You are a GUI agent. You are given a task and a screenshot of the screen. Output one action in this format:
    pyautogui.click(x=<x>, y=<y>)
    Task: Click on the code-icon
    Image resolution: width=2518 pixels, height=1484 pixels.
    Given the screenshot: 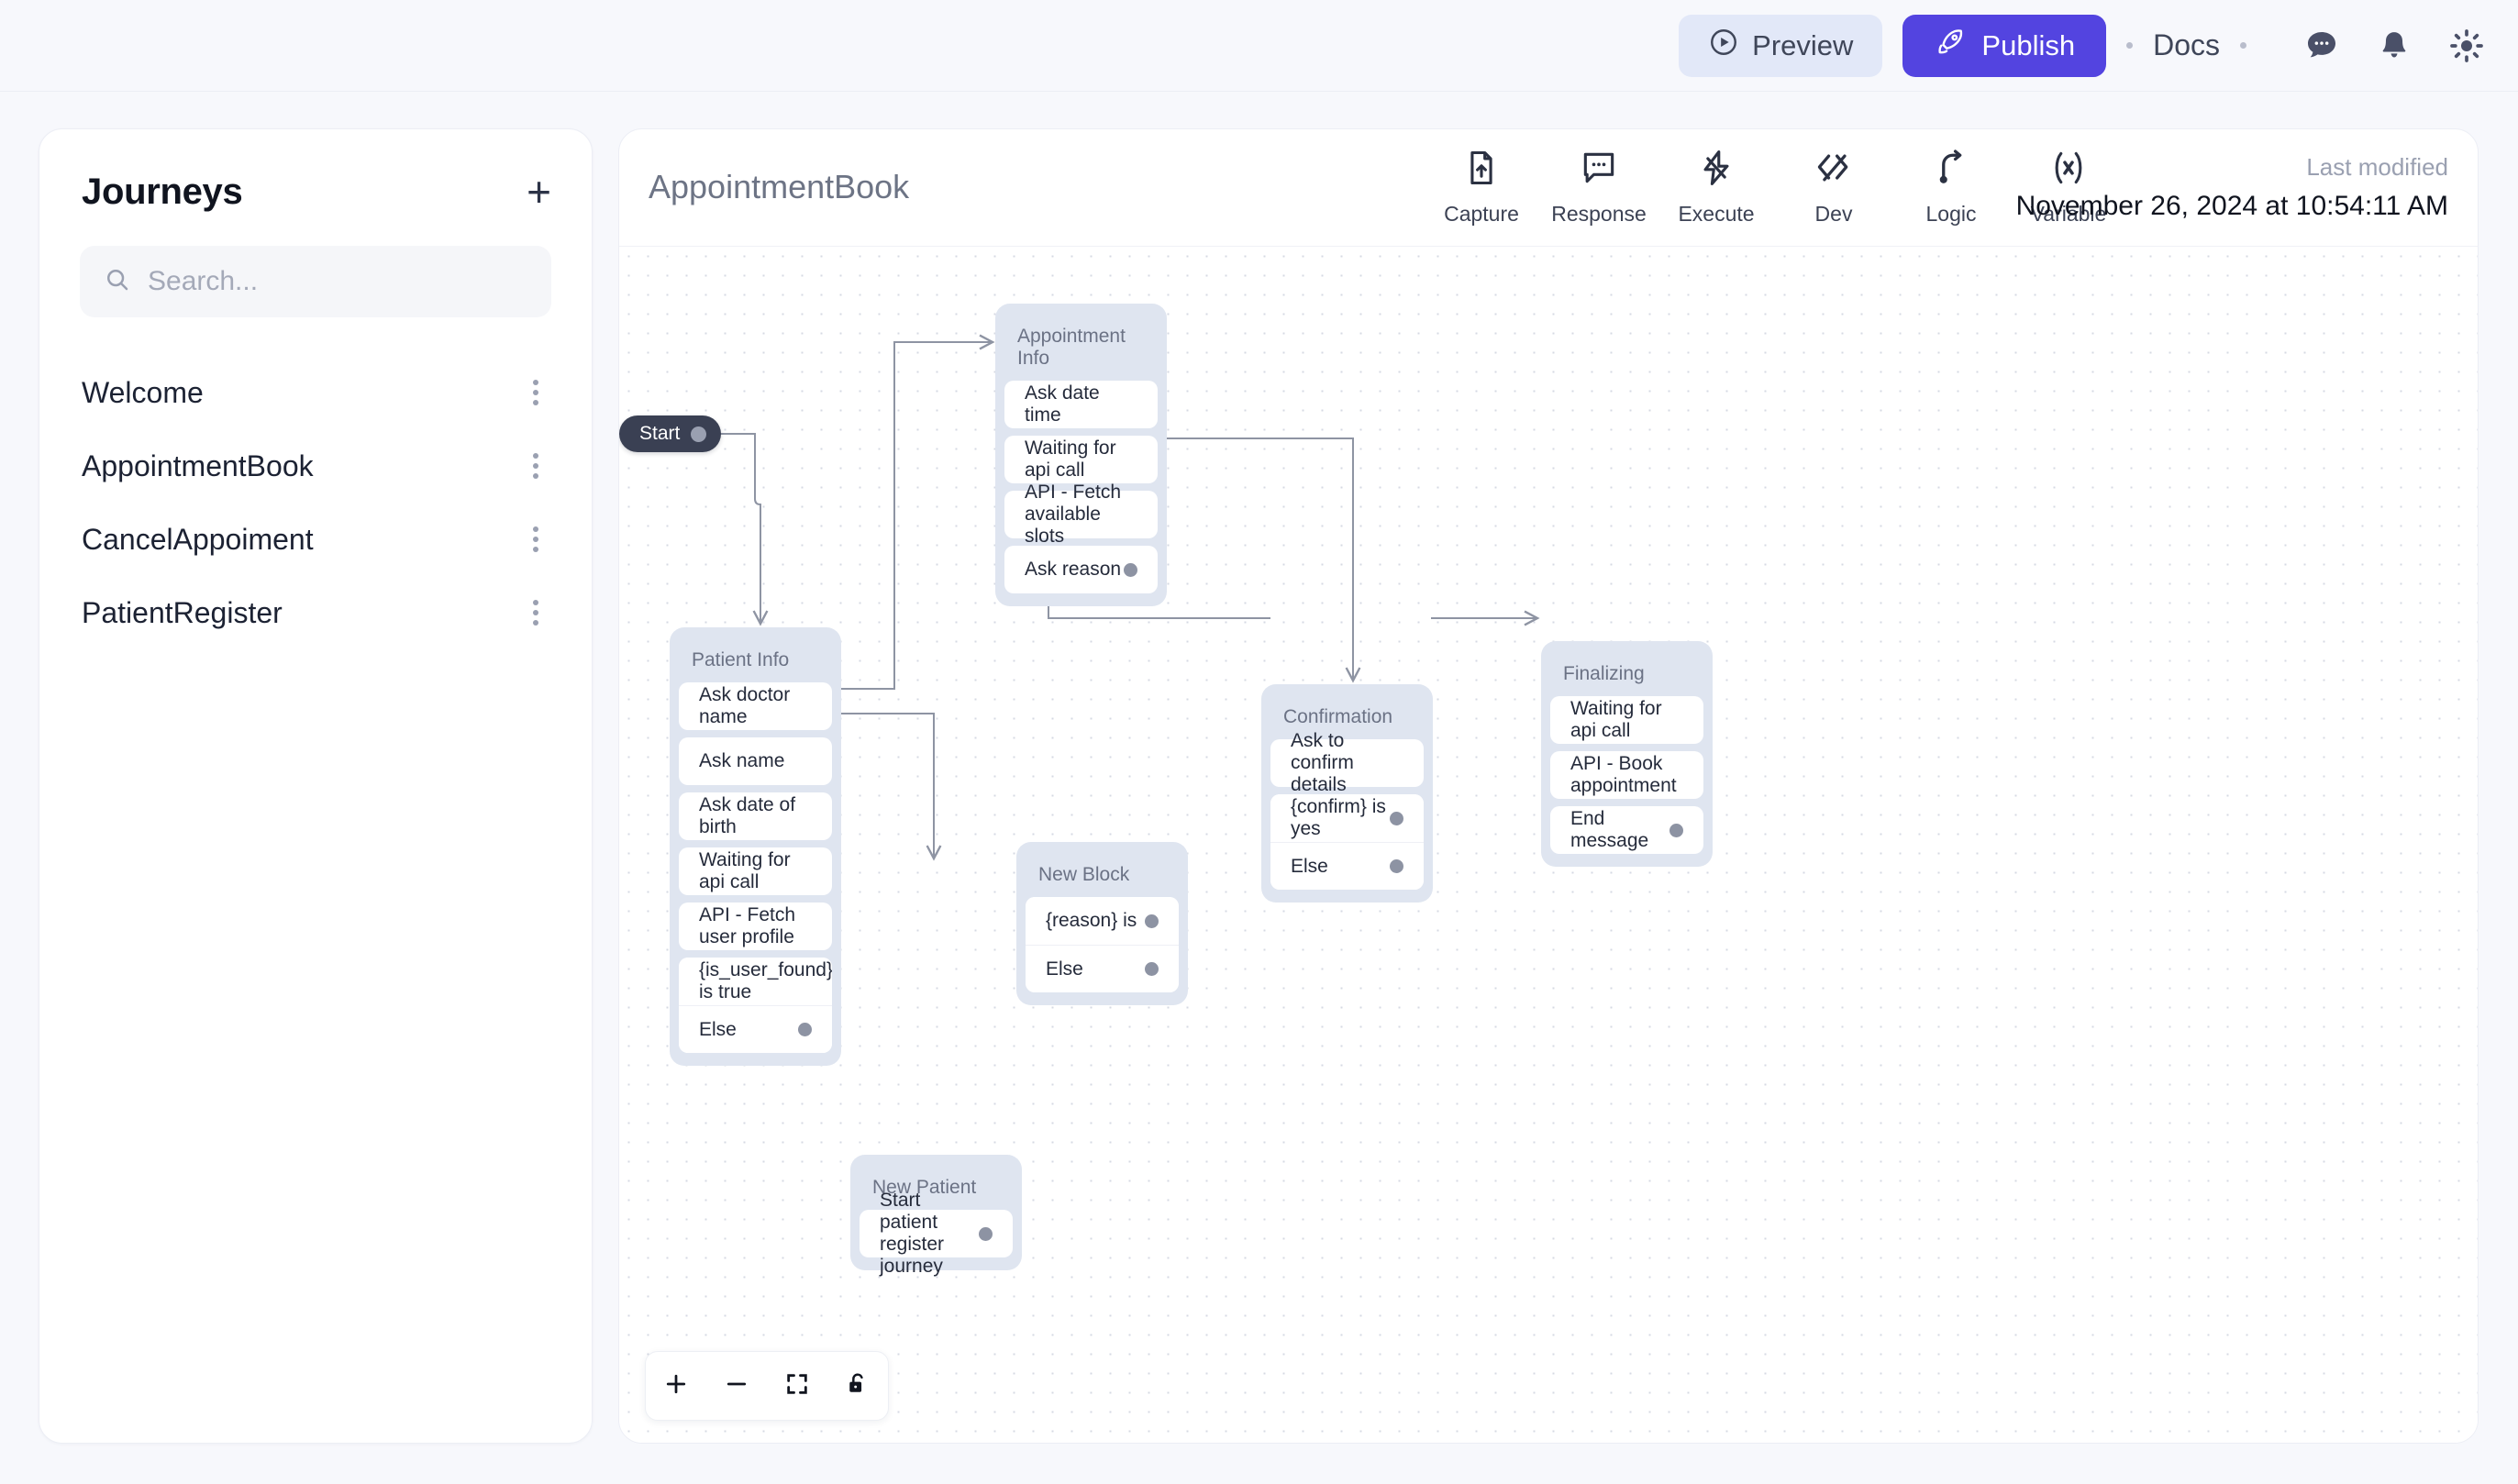 What is the action you would take?
    pyautogui.click(x=1834, y=170)
    